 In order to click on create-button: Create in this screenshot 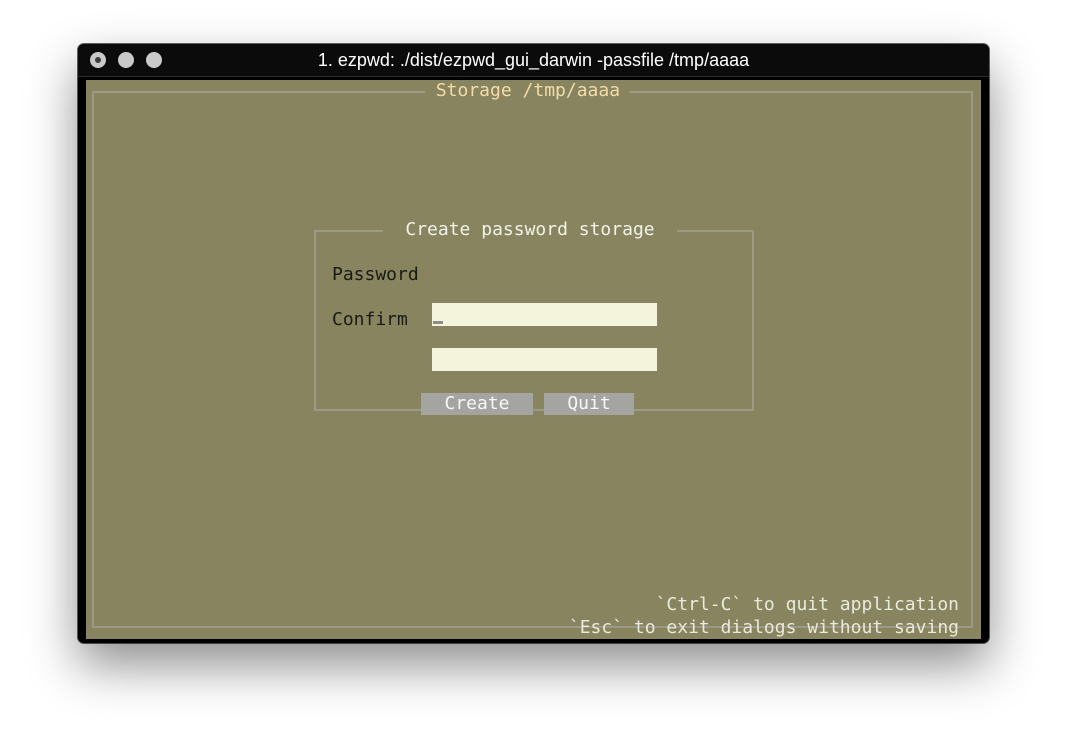, I will do `click(477, 404)`.